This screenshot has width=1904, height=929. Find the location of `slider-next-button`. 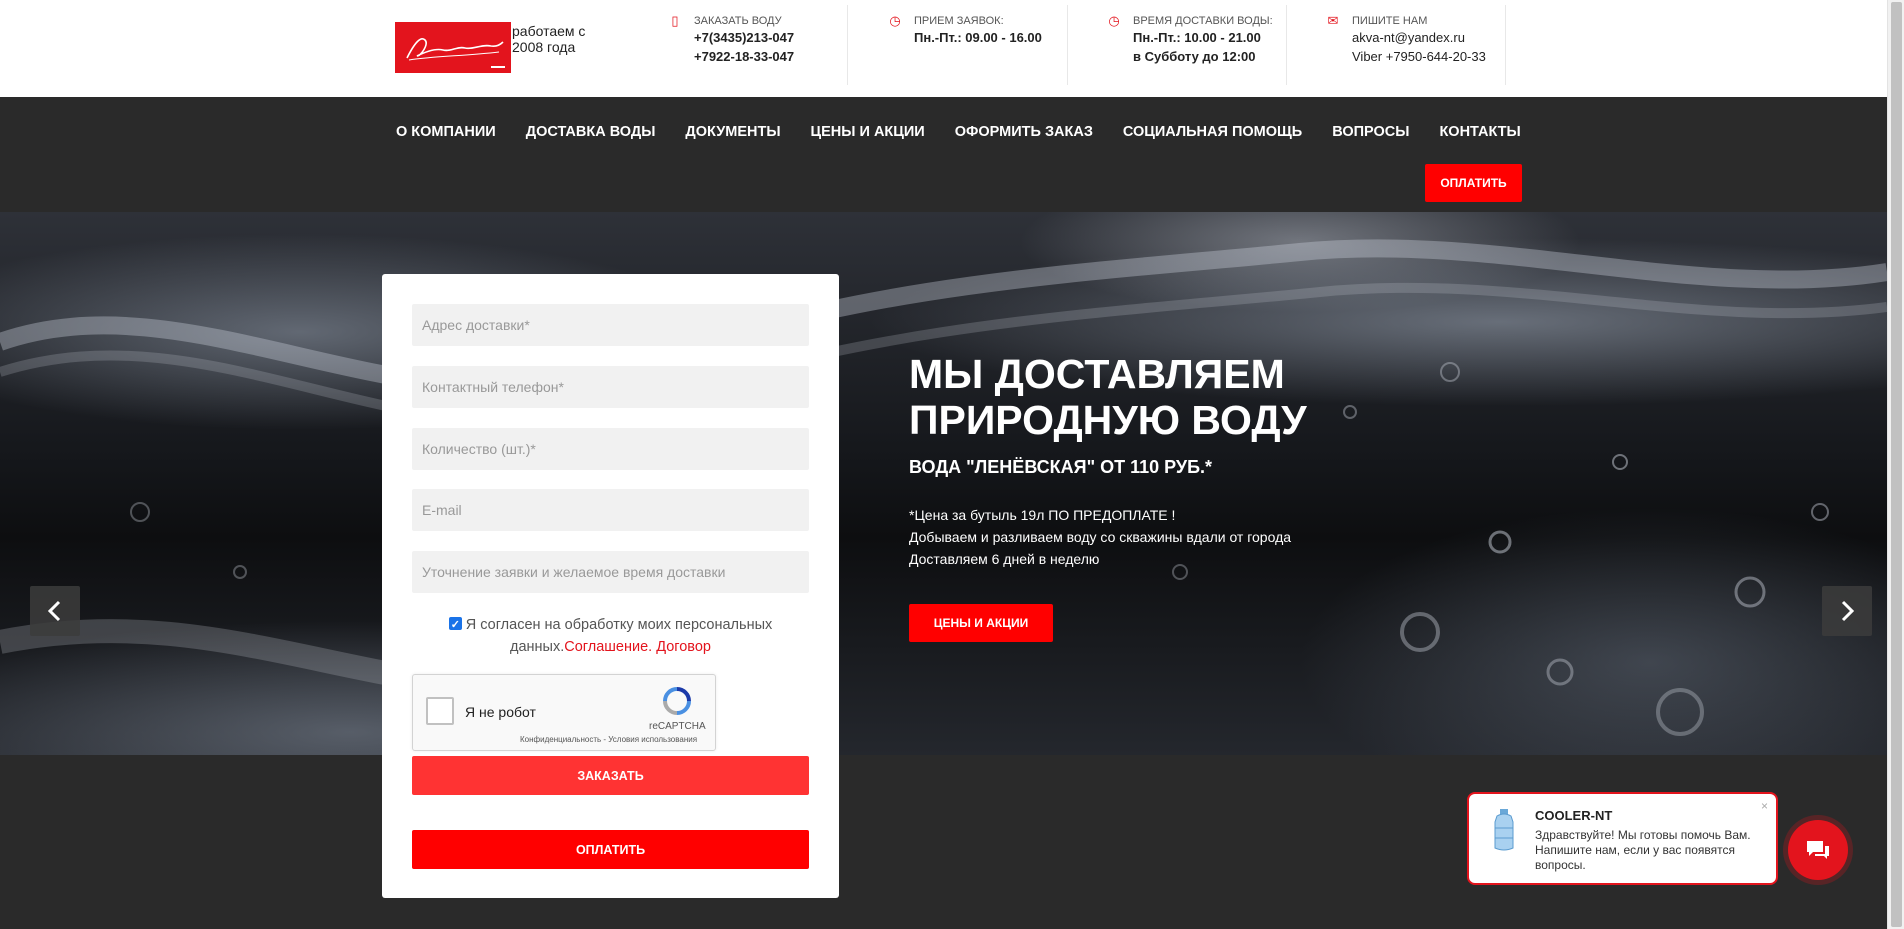

slider-next-button is located at coordinates (1847, 611).